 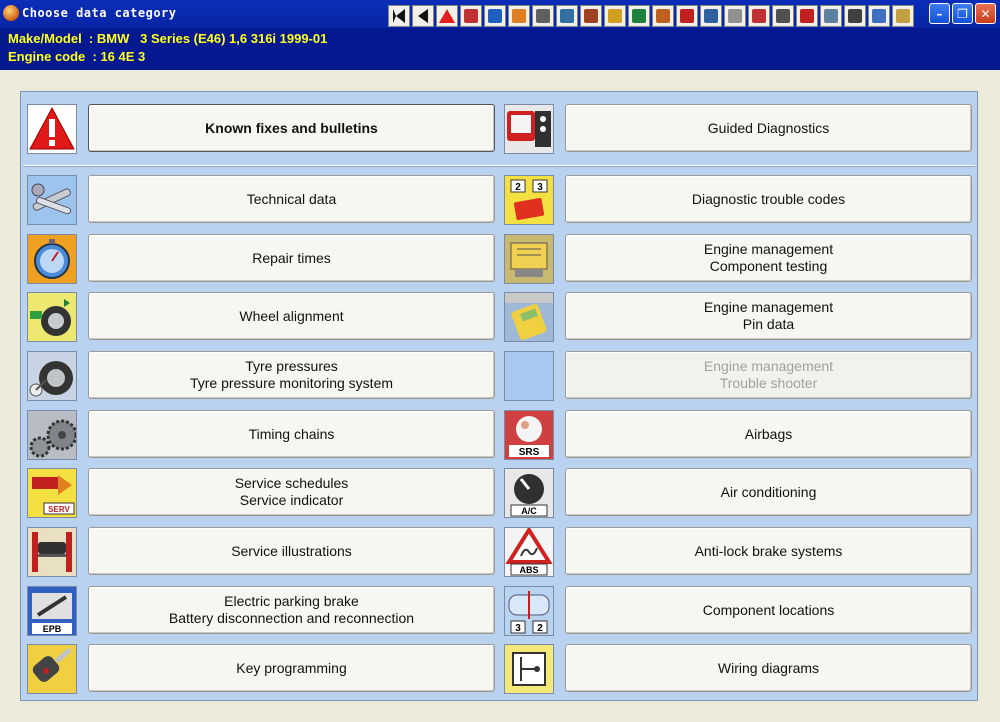 I want to click on maximize-icon: ❐, so click(x=962, y=13).